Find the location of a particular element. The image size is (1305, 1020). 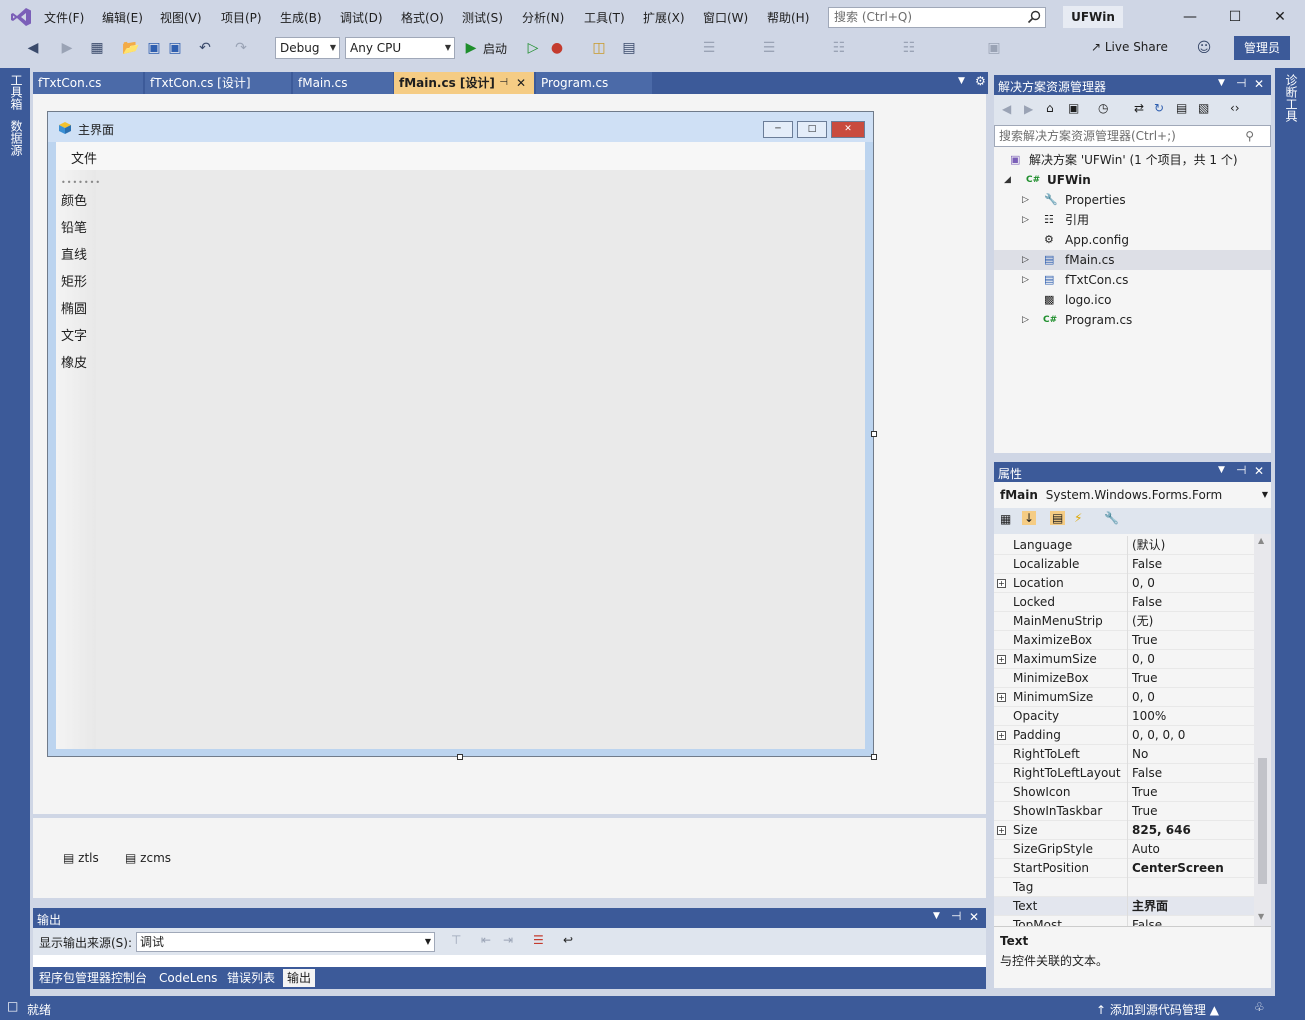

tool-color: 颜色 is located at coordinates (74, 199).